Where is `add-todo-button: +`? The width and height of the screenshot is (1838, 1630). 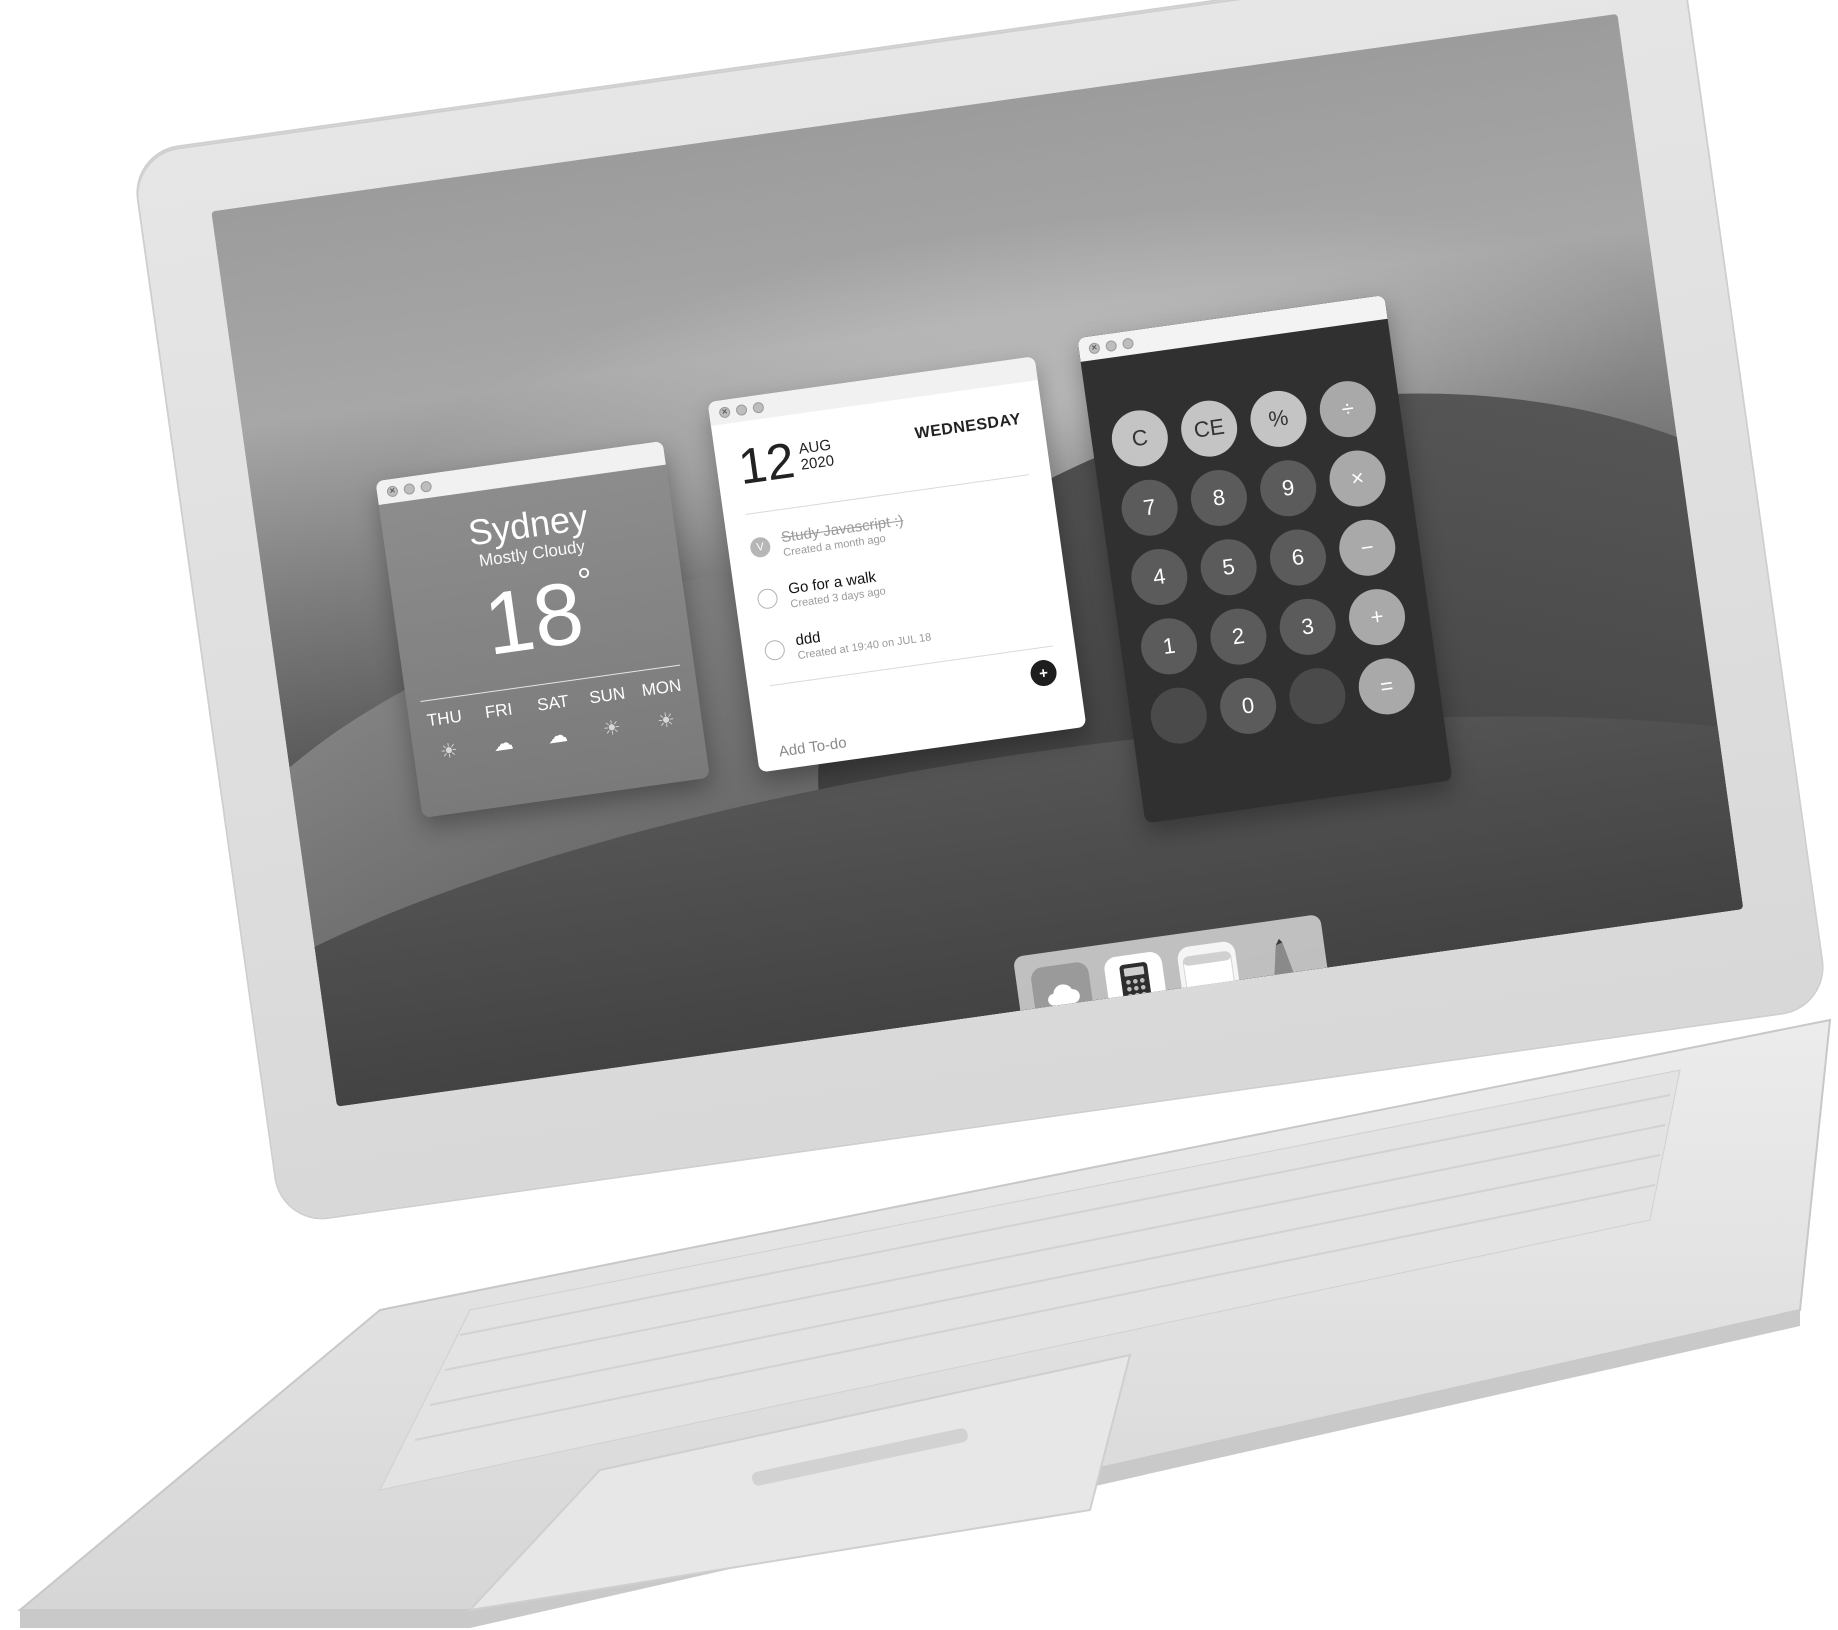 add-todo-button: + is located at coordinates (1043, 673).